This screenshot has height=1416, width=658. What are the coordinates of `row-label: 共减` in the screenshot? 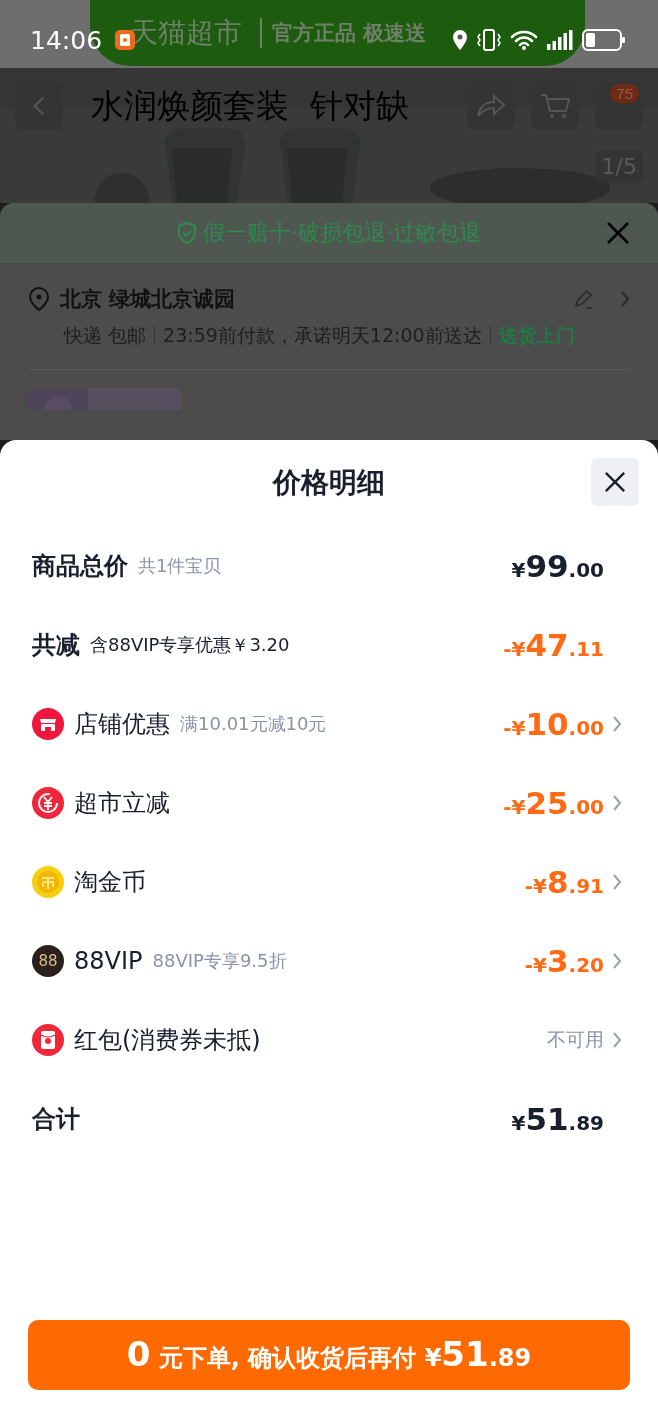 It's located at (56, 645).